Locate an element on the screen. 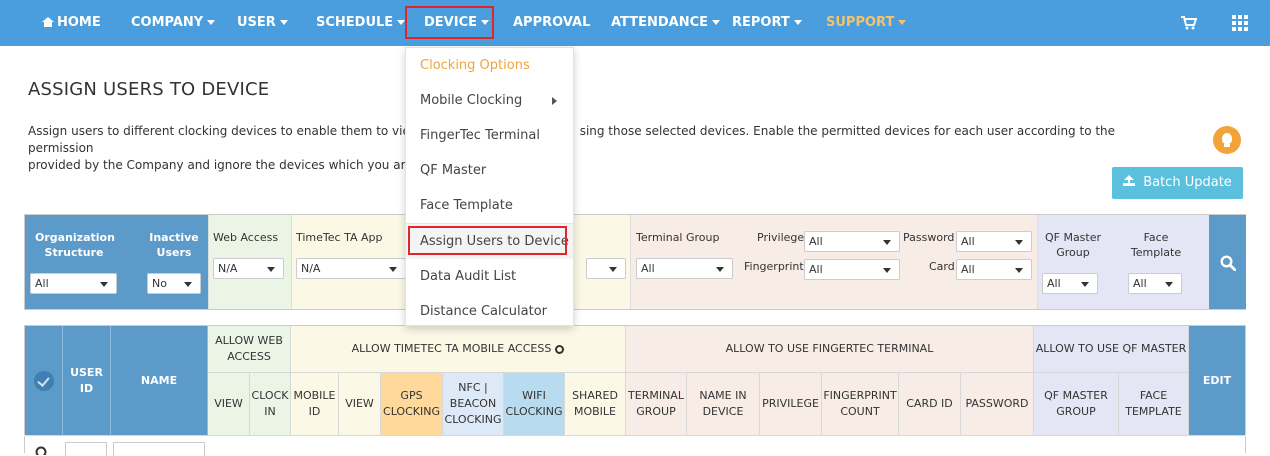  face-template-select: All is located at coordinates (1155, 283).